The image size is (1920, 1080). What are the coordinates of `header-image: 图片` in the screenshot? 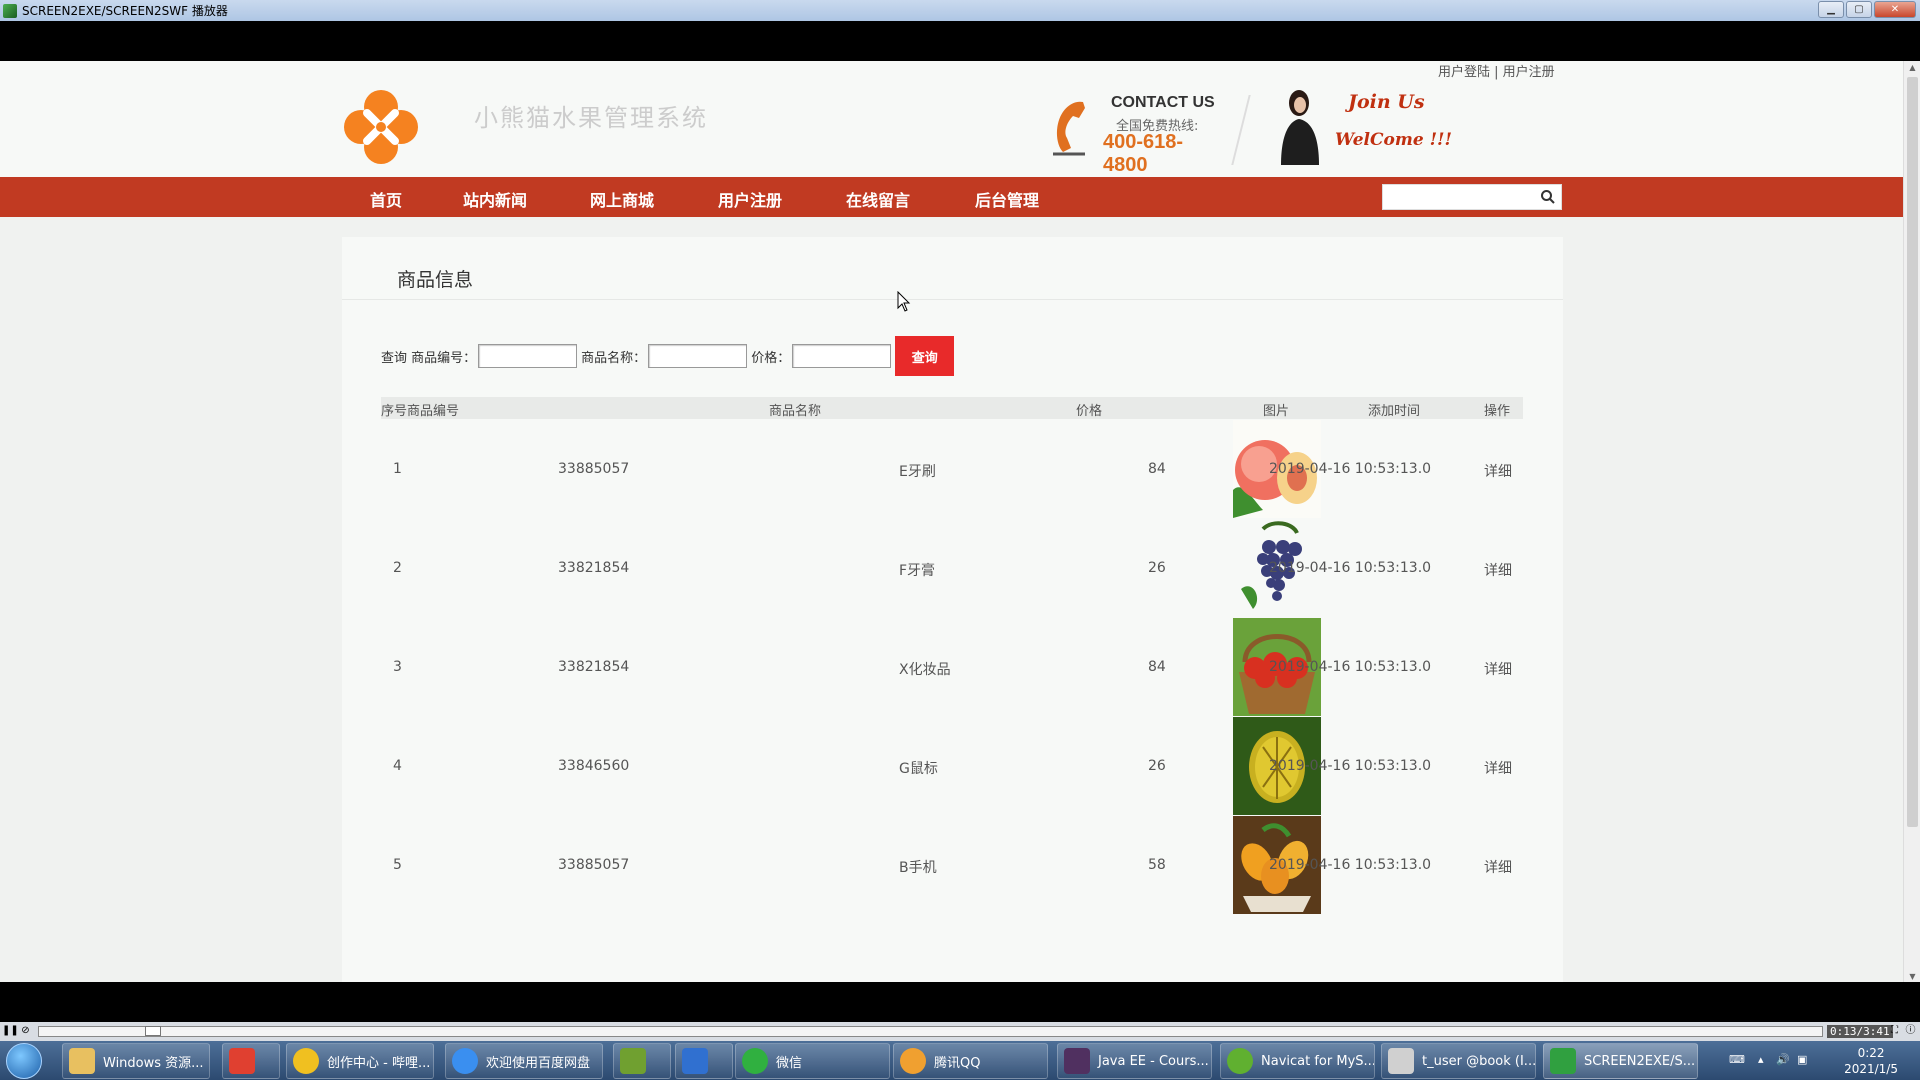 It's located at (1276, 411).